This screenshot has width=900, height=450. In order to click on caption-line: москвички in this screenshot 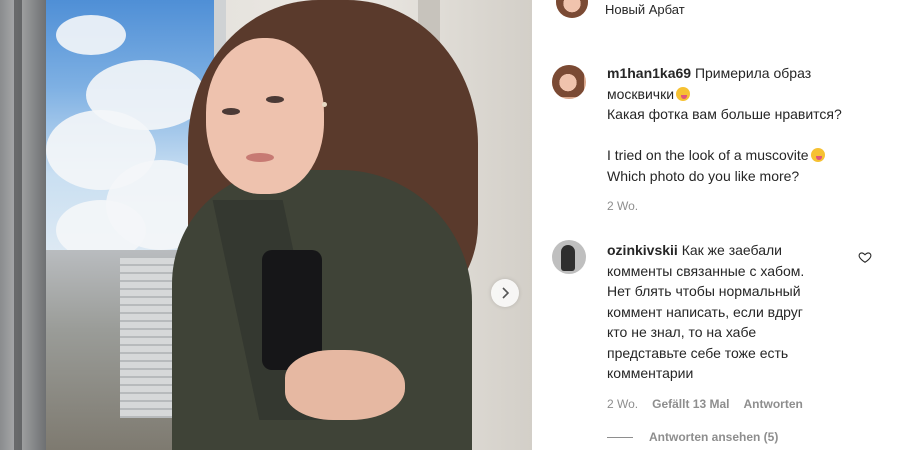, I will do `click(641, 93)`.